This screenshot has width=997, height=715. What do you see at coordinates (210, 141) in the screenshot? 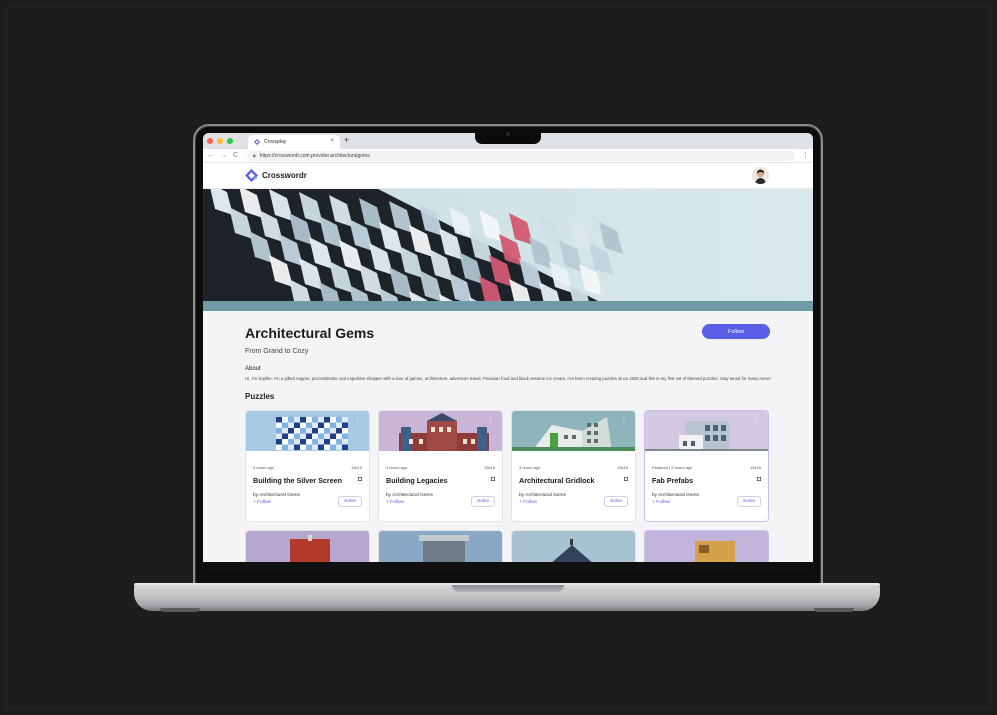
I see `close-window-button` at bounding box center [210, 141].